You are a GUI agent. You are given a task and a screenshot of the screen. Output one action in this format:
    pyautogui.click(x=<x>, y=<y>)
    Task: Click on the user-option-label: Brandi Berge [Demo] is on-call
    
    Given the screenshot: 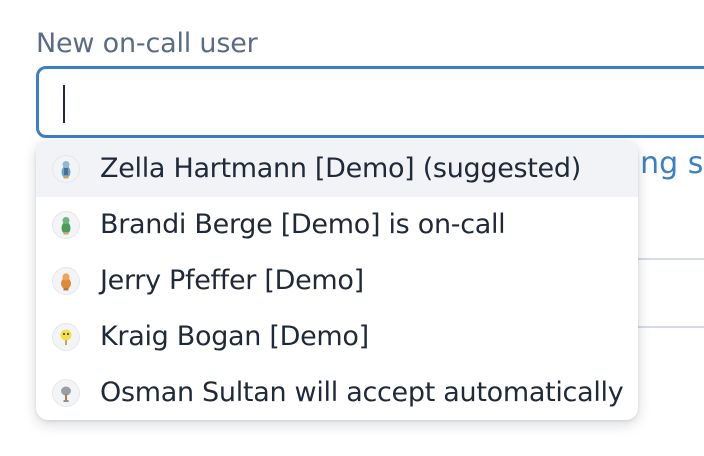 What is the action you would take?
    pyautogui.click(x=303, y=224)
    